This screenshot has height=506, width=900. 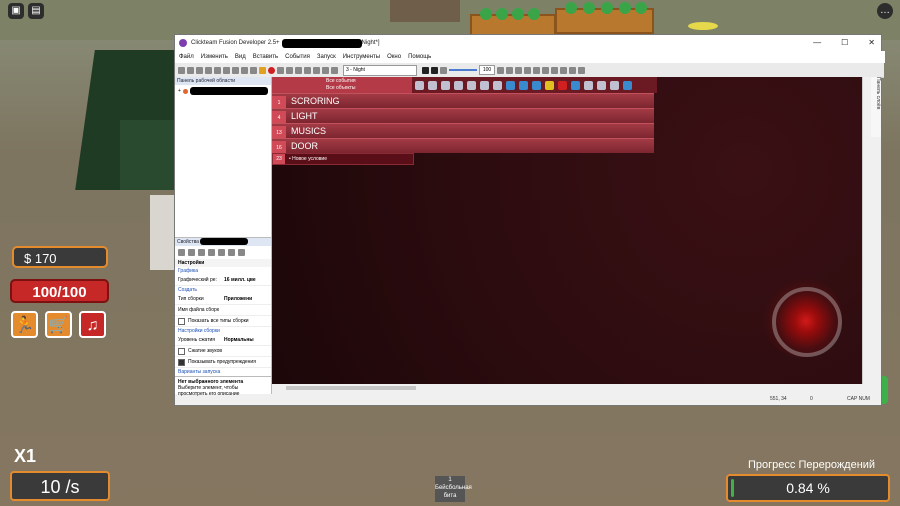 What do you see at coordinates (211, 252) in the screenshot?
I see `values-tab-icon` at bounding box center [211, 252].